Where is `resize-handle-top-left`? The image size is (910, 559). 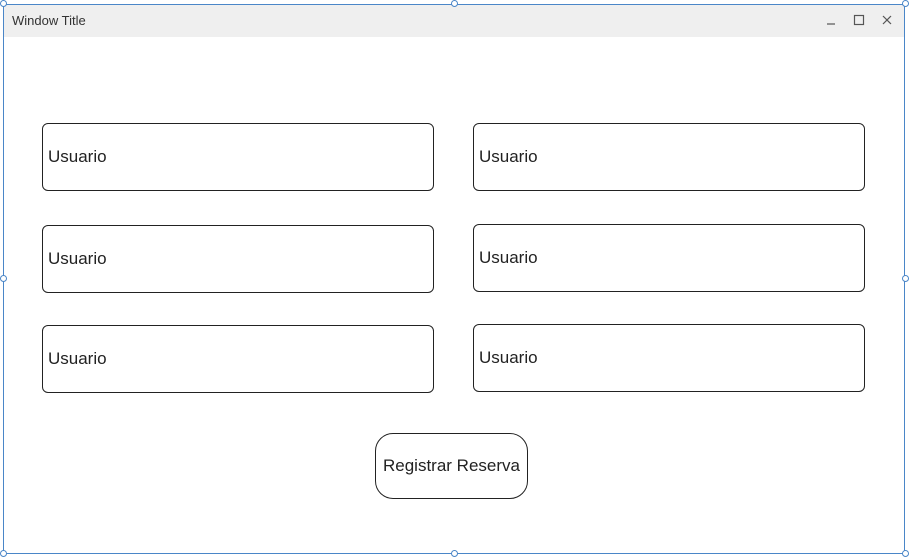 resize-handle-top-left is located at coordinates (3, 3).